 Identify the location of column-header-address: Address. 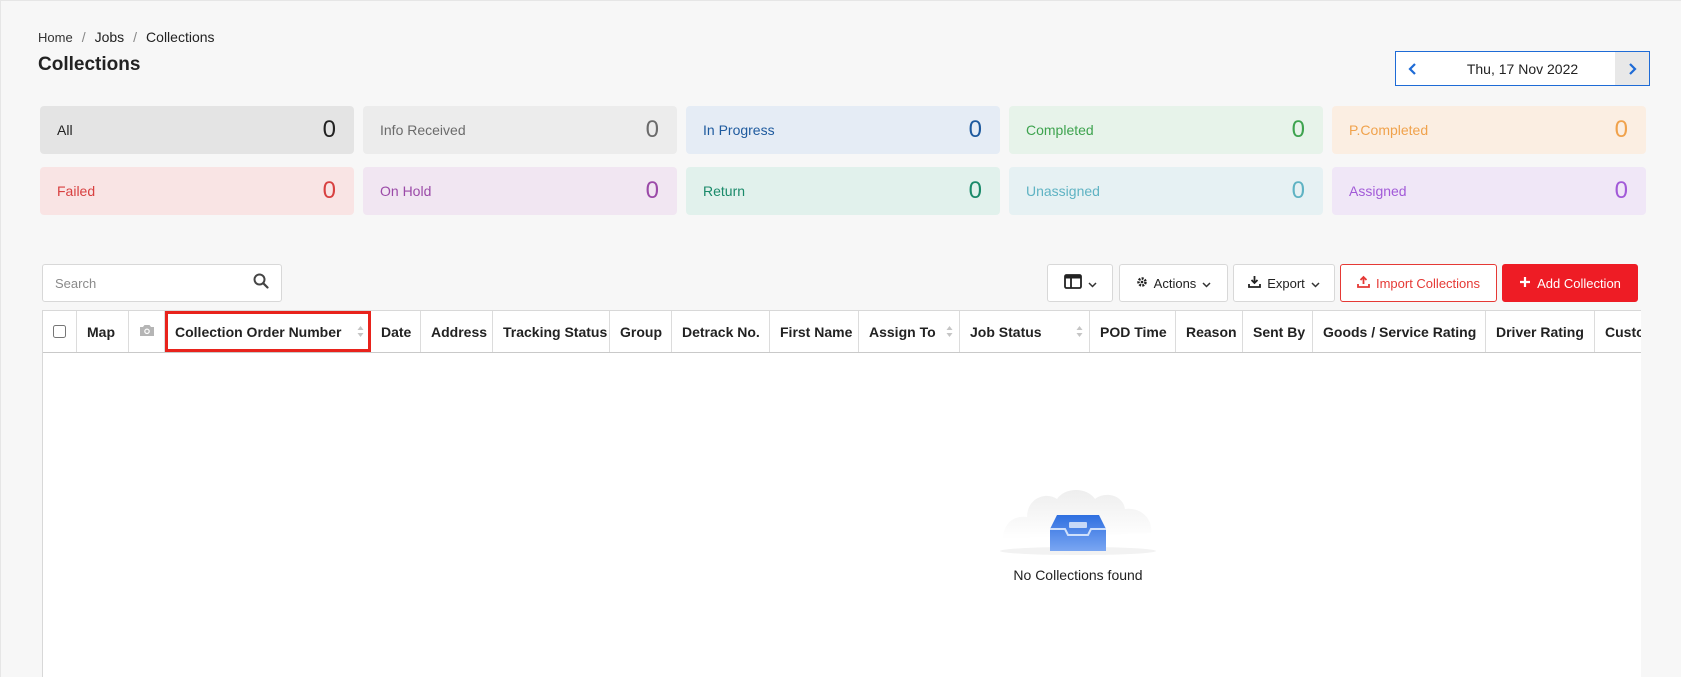
(457, 331).